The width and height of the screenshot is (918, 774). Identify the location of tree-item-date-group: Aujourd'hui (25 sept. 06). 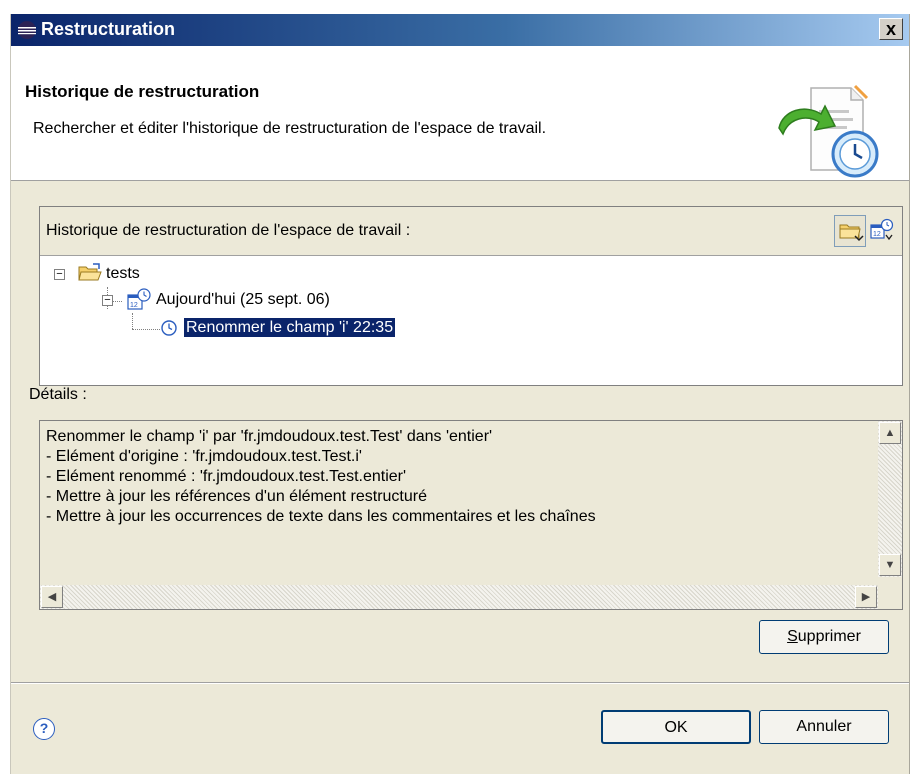
(243, 300).